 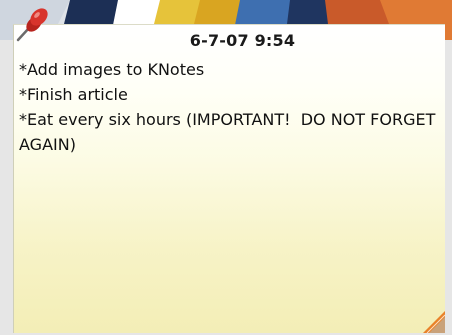 I want to click on pushpin-icon, so click(x=32, y=25).